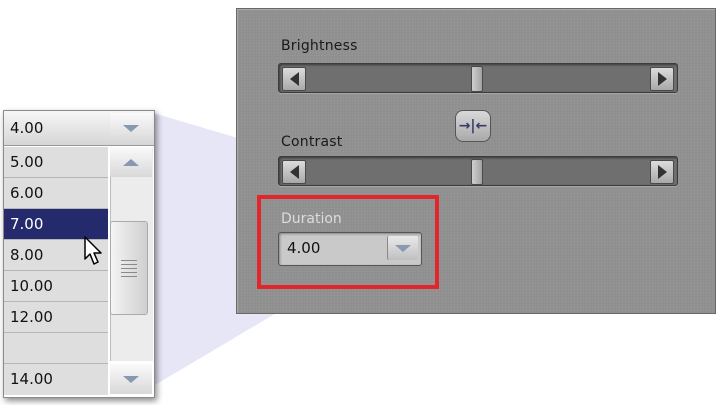 This screenshot has height=405, width=720. What do you see at coordinates (56, 162) in the screenshot?
I see `list-item: 5.00` at bounding box center [56, 162].